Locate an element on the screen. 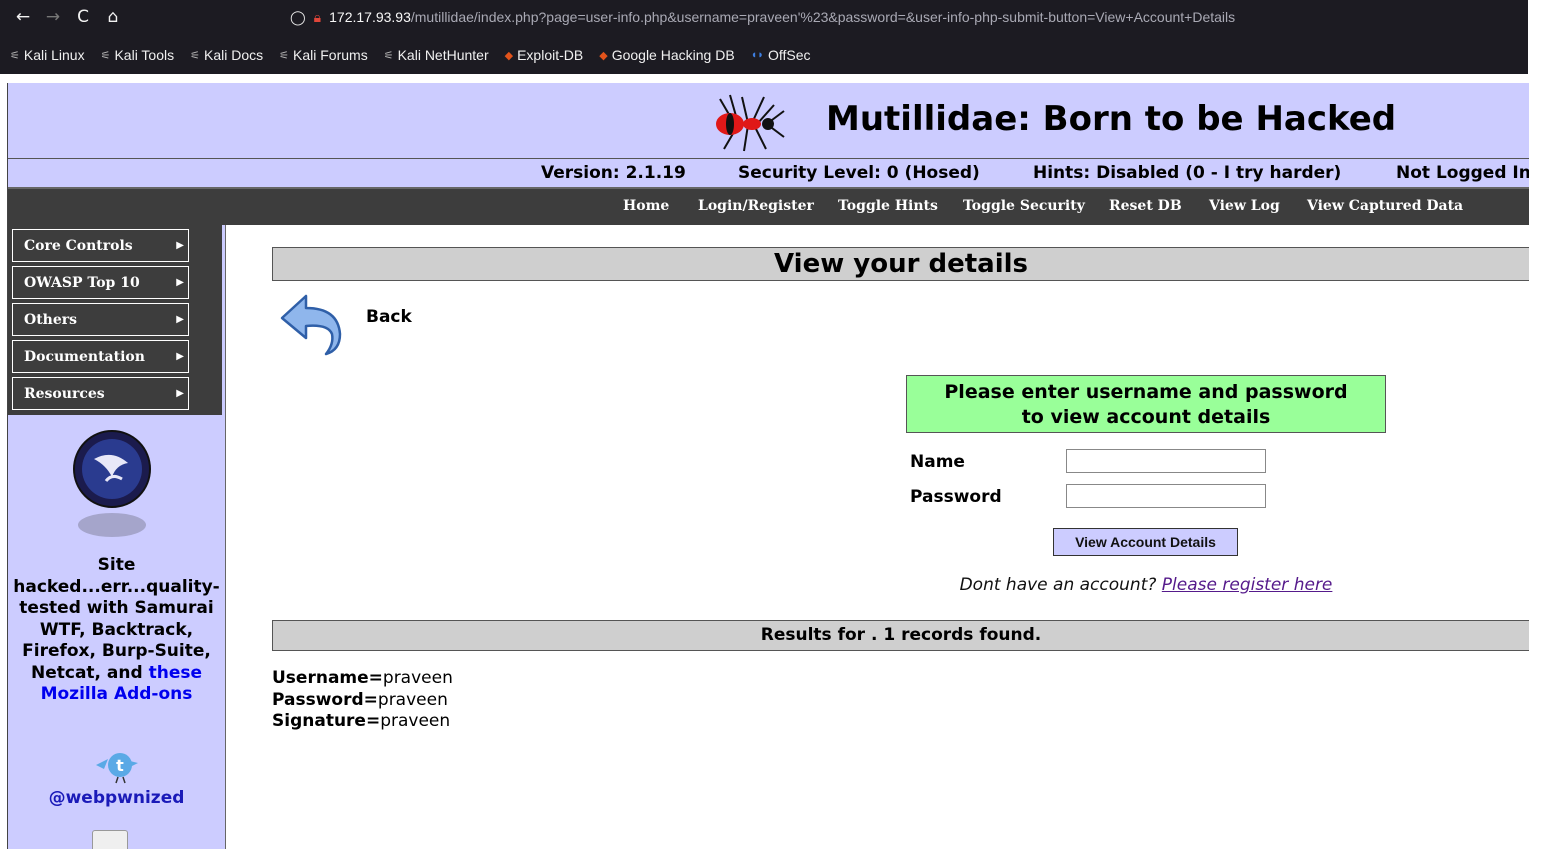 The image size is (1553, 849). menu-toggle-security: Toggle Security is located at coordinates (1024, 206).